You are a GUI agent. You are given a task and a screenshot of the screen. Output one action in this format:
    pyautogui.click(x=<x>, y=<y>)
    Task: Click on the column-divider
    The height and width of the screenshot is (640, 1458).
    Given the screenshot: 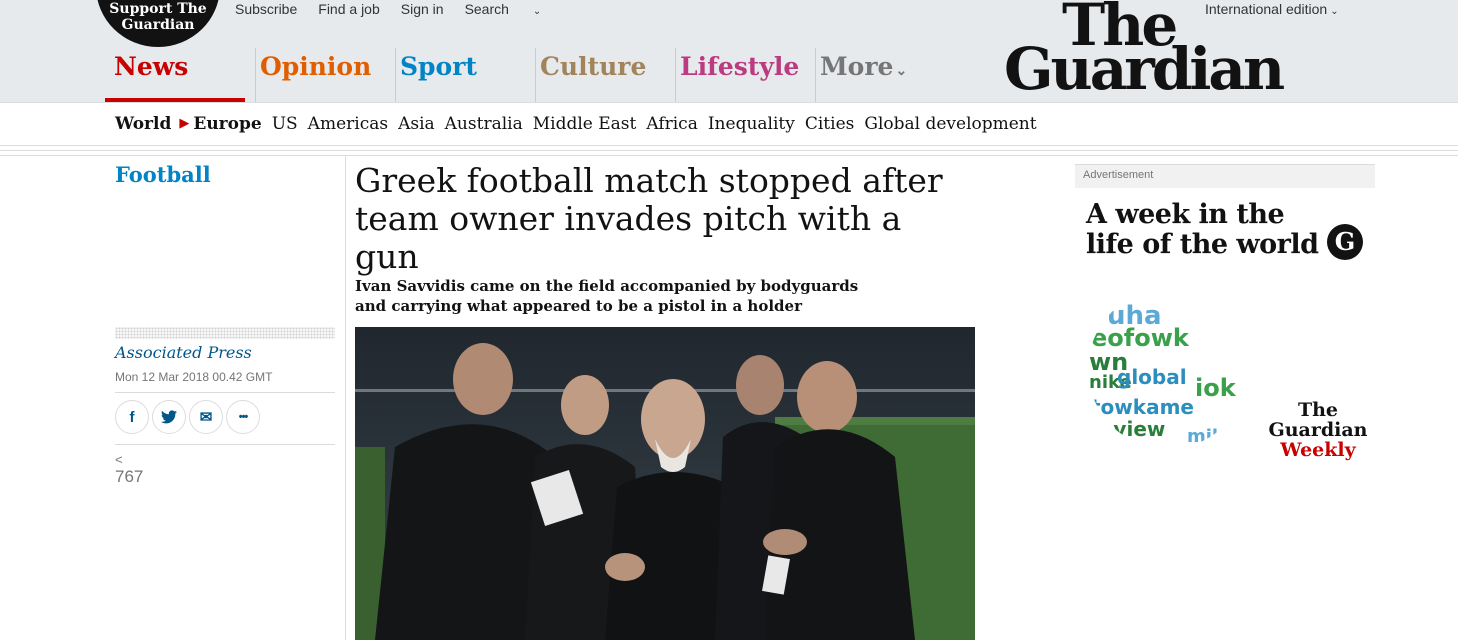 What is the action you would take?
    pyautogui.click(x=345, y=398)
    